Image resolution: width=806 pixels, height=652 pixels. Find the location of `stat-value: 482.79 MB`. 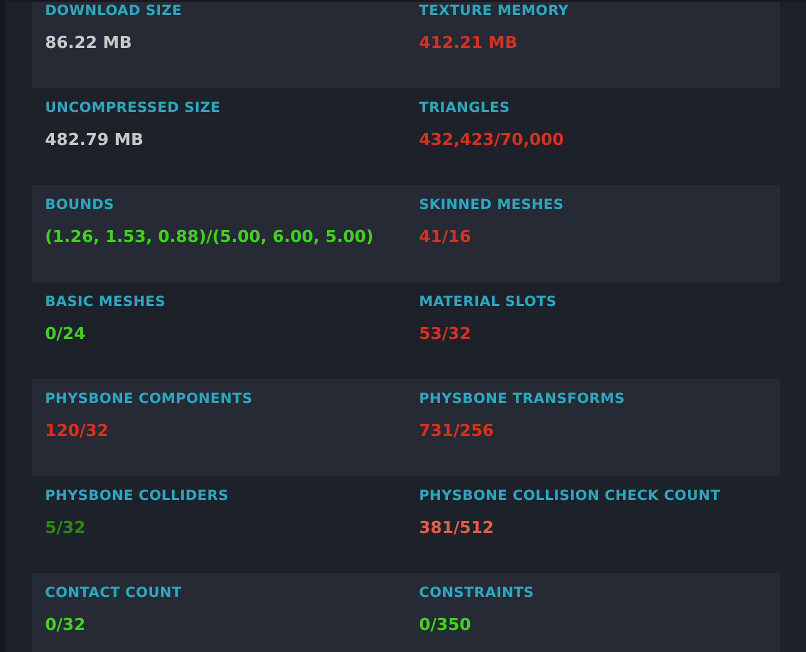

stat-value: 482.79 MB is located at coordinates (94, 139).